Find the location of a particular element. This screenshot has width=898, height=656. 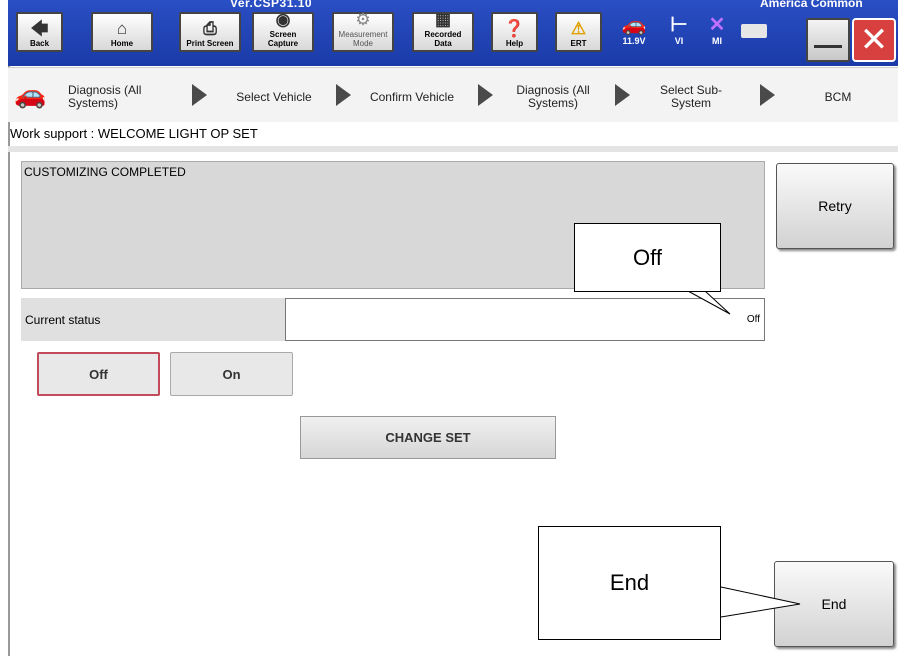

off-callout: Off is located at coordinates (647, 257).